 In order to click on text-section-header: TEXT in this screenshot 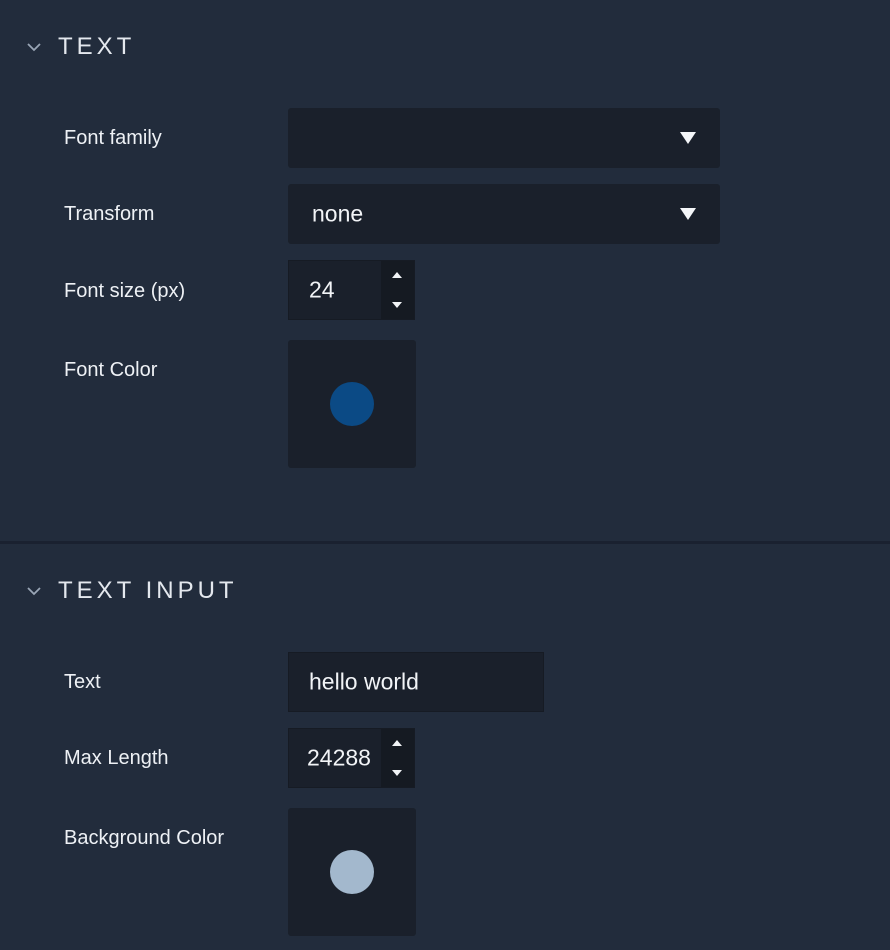, I will do `click(79, 47)`.